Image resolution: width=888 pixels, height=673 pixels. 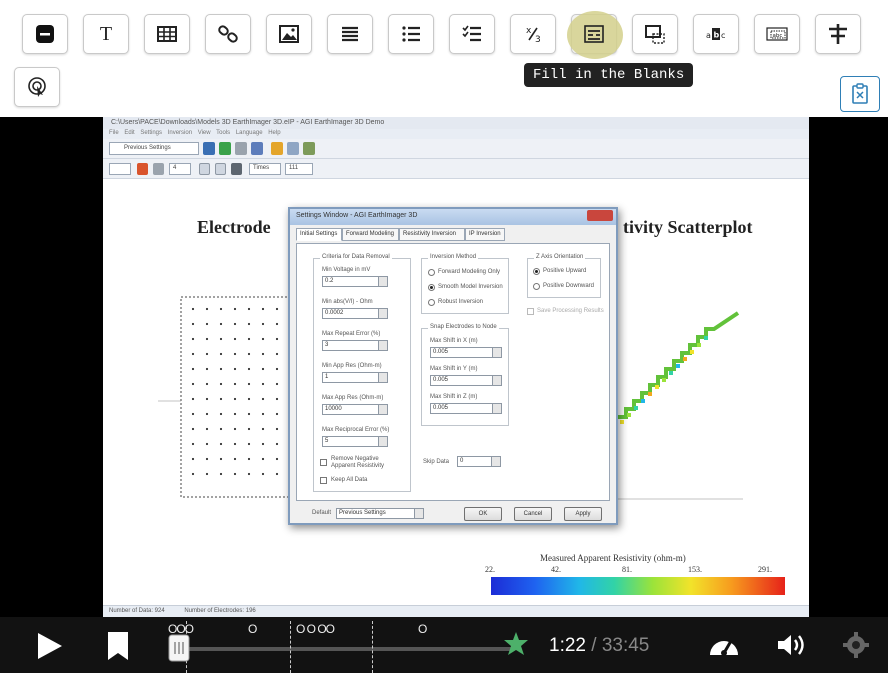 What do you see at coordinates (436, 462) in the screenshot?
I see `skip-data-label: Skip Data` at bounding box center [436, 462].